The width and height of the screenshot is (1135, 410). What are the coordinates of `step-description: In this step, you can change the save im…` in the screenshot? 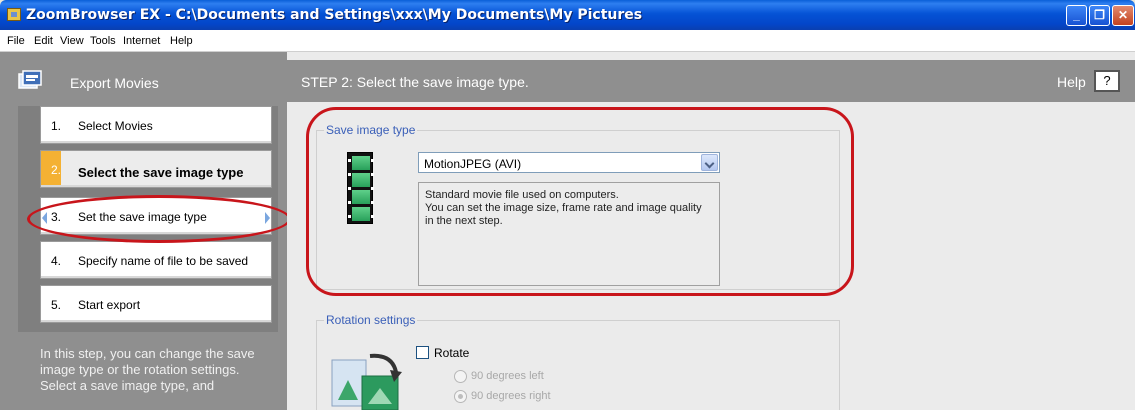 It's located at (147, 369).